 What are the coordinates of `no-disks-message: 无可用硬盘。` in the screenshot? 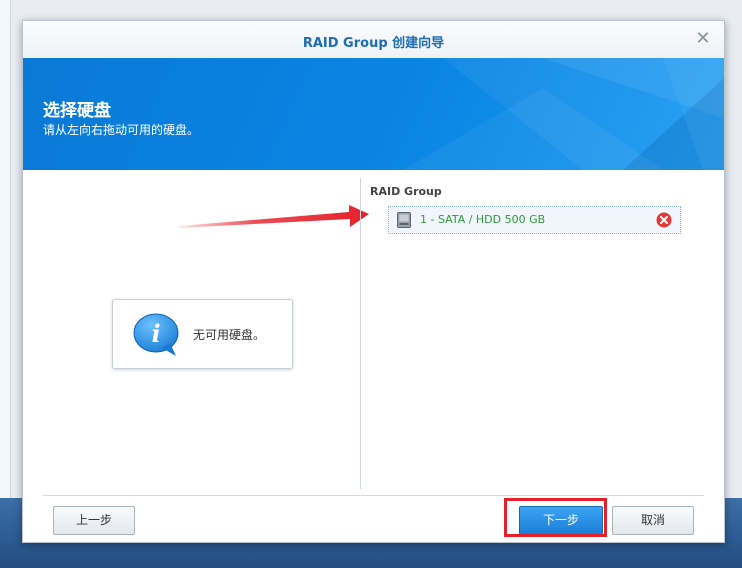 It's located at (229, 335).